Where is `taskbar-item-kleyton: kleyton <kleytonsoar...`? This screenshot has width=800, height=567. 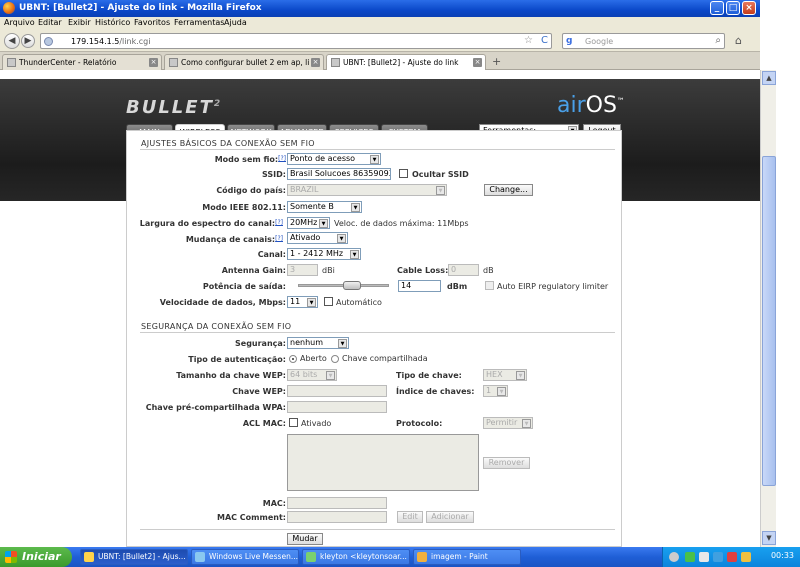
taskbar-item-kleyton: kleyton <kleytonsoar... is located at coordinates (356, 557).